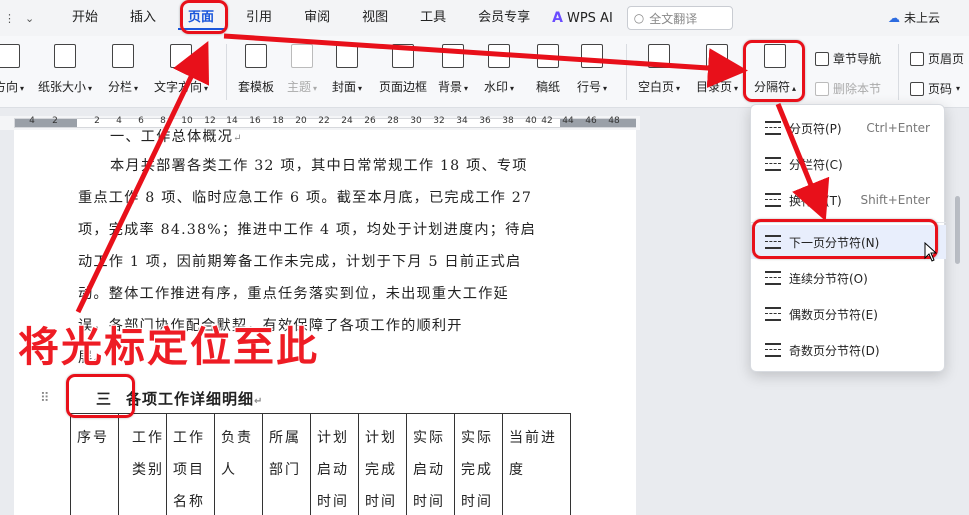 This screenshot has height=515, width=969. I want to click on arrow-to-break-button, so click(485, 60).